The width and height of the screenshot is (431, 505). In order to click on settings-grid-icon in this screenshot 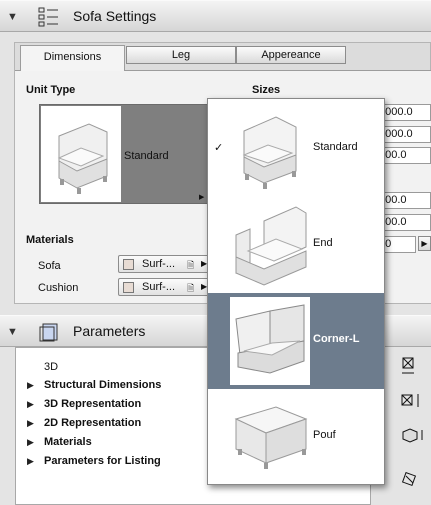, I will do `click(48, 17)`.